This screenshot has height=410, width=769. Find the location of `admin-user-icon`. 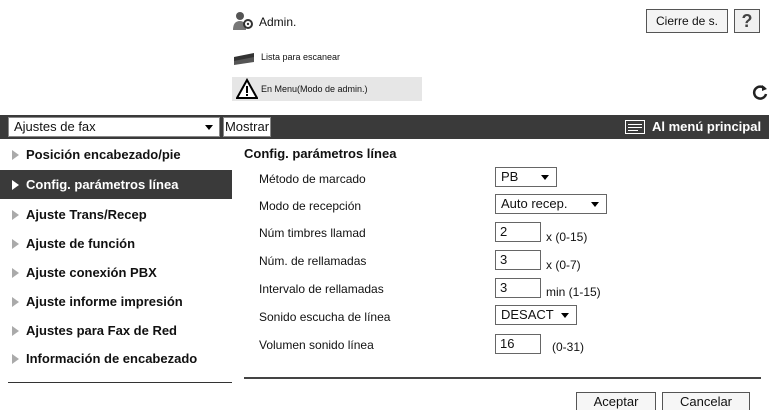

admin-user-icon is located at coordinates (243, 21).